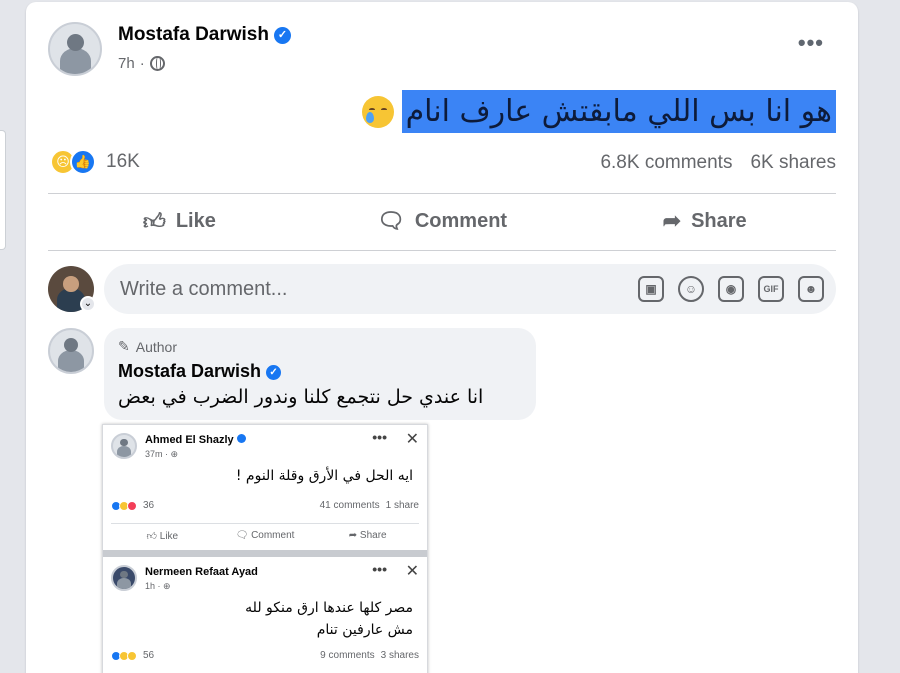 The image size is (900, 673). Describe the element at coordinates (618, 111) in the screenshot. I see `post-text: هو انا بس اللي مابقتش عارف انام` at that location.